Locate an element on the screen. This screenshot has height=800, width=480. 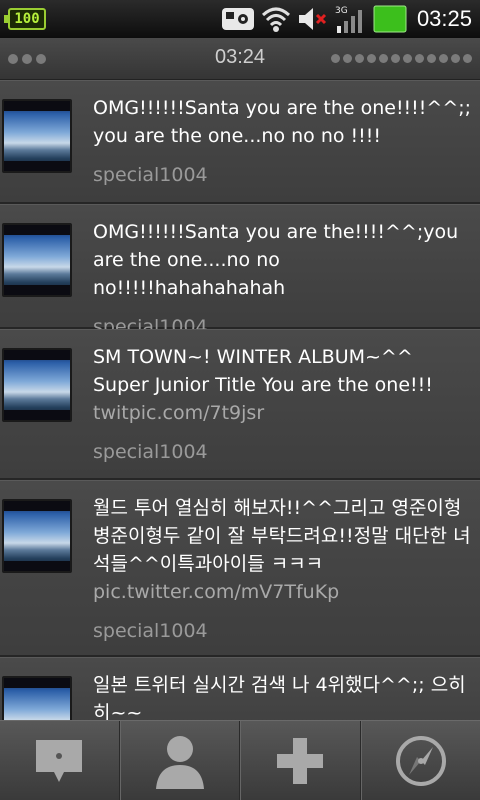
wifi-icon is located at coordinates (276, 19).